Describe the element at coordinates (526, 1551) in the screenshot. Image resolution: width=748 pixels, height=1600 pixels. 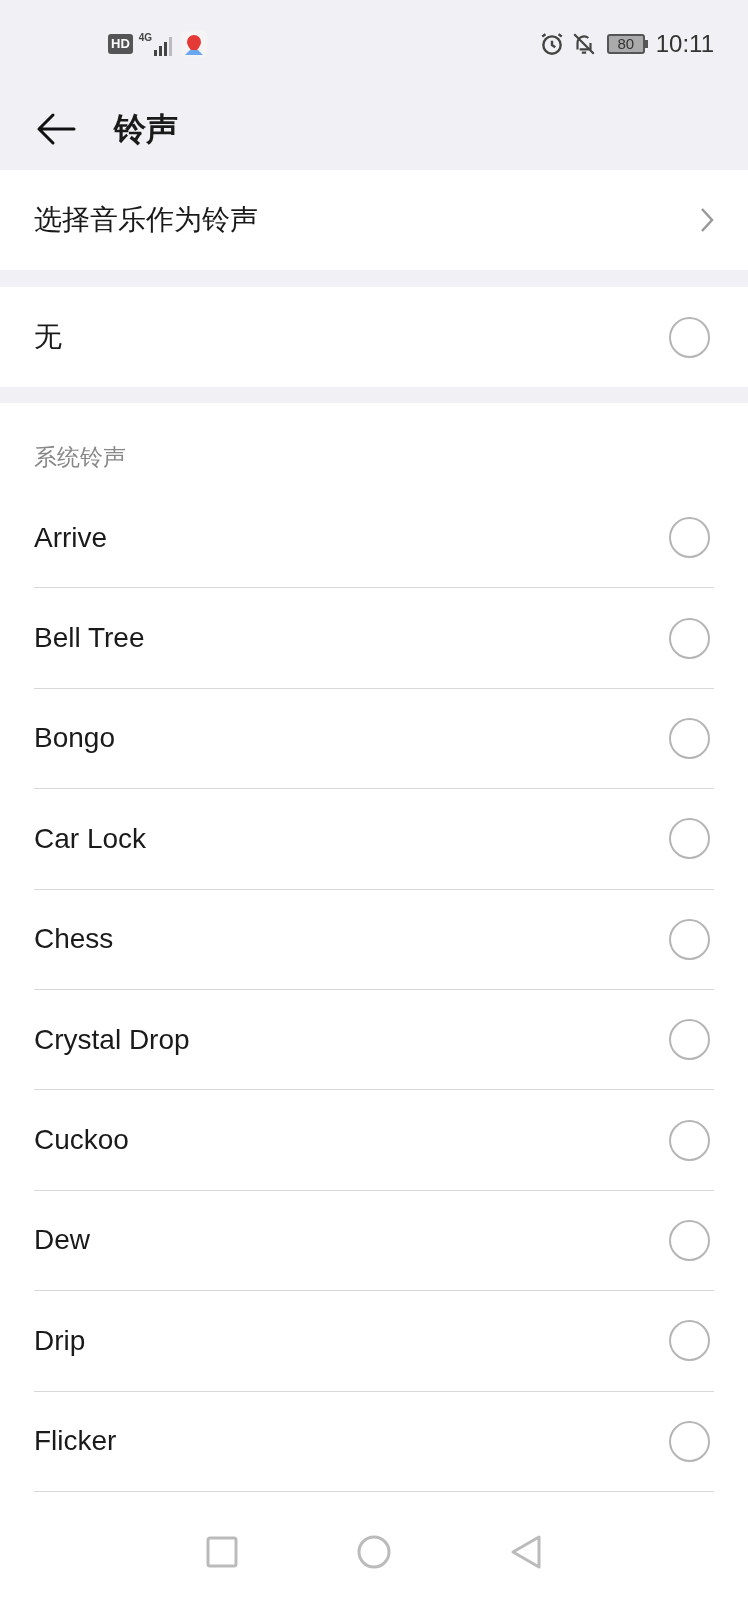
I see `back-icon` at that location.